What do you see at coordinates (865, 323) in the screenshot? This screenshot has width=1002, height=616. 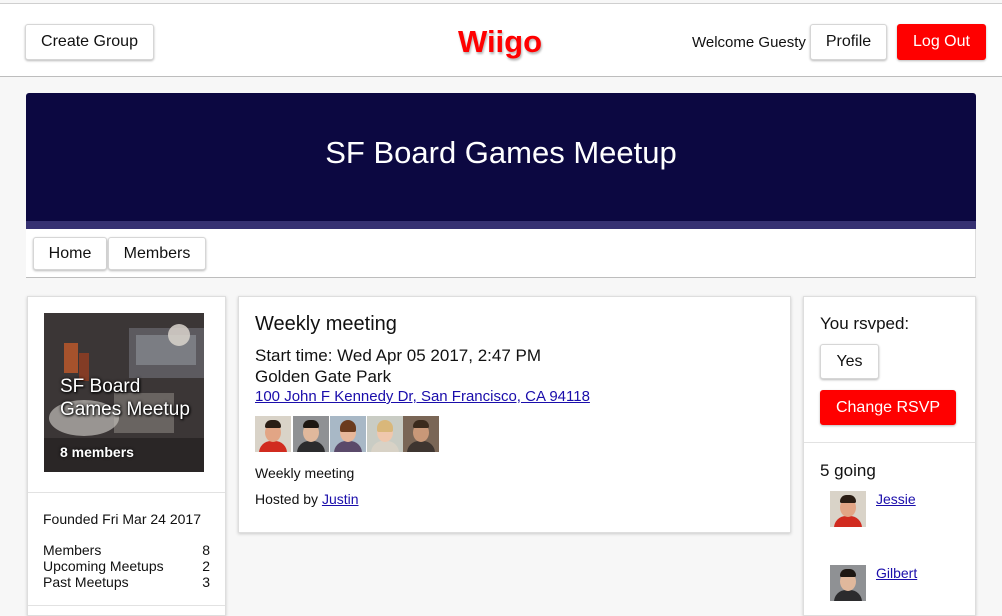 I see `rsvp-heading: You rsvped:` at bounding box center [865, 323].